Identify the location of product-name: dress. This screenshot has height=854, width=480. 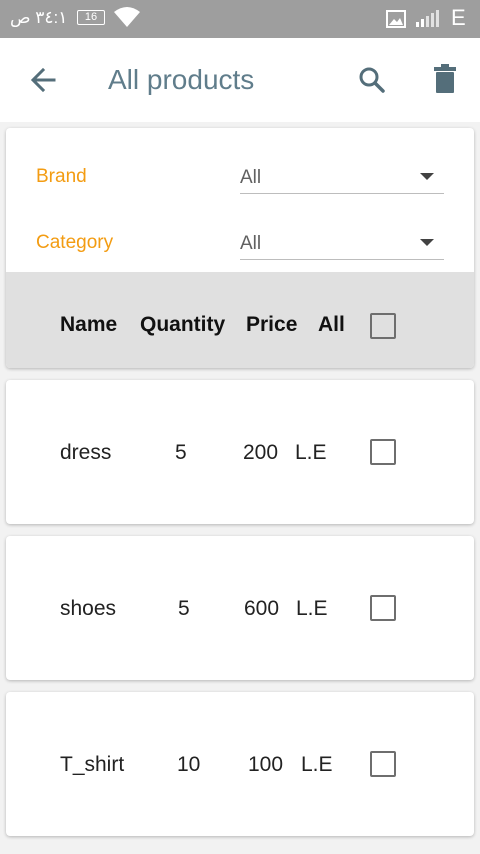
(86, 452).